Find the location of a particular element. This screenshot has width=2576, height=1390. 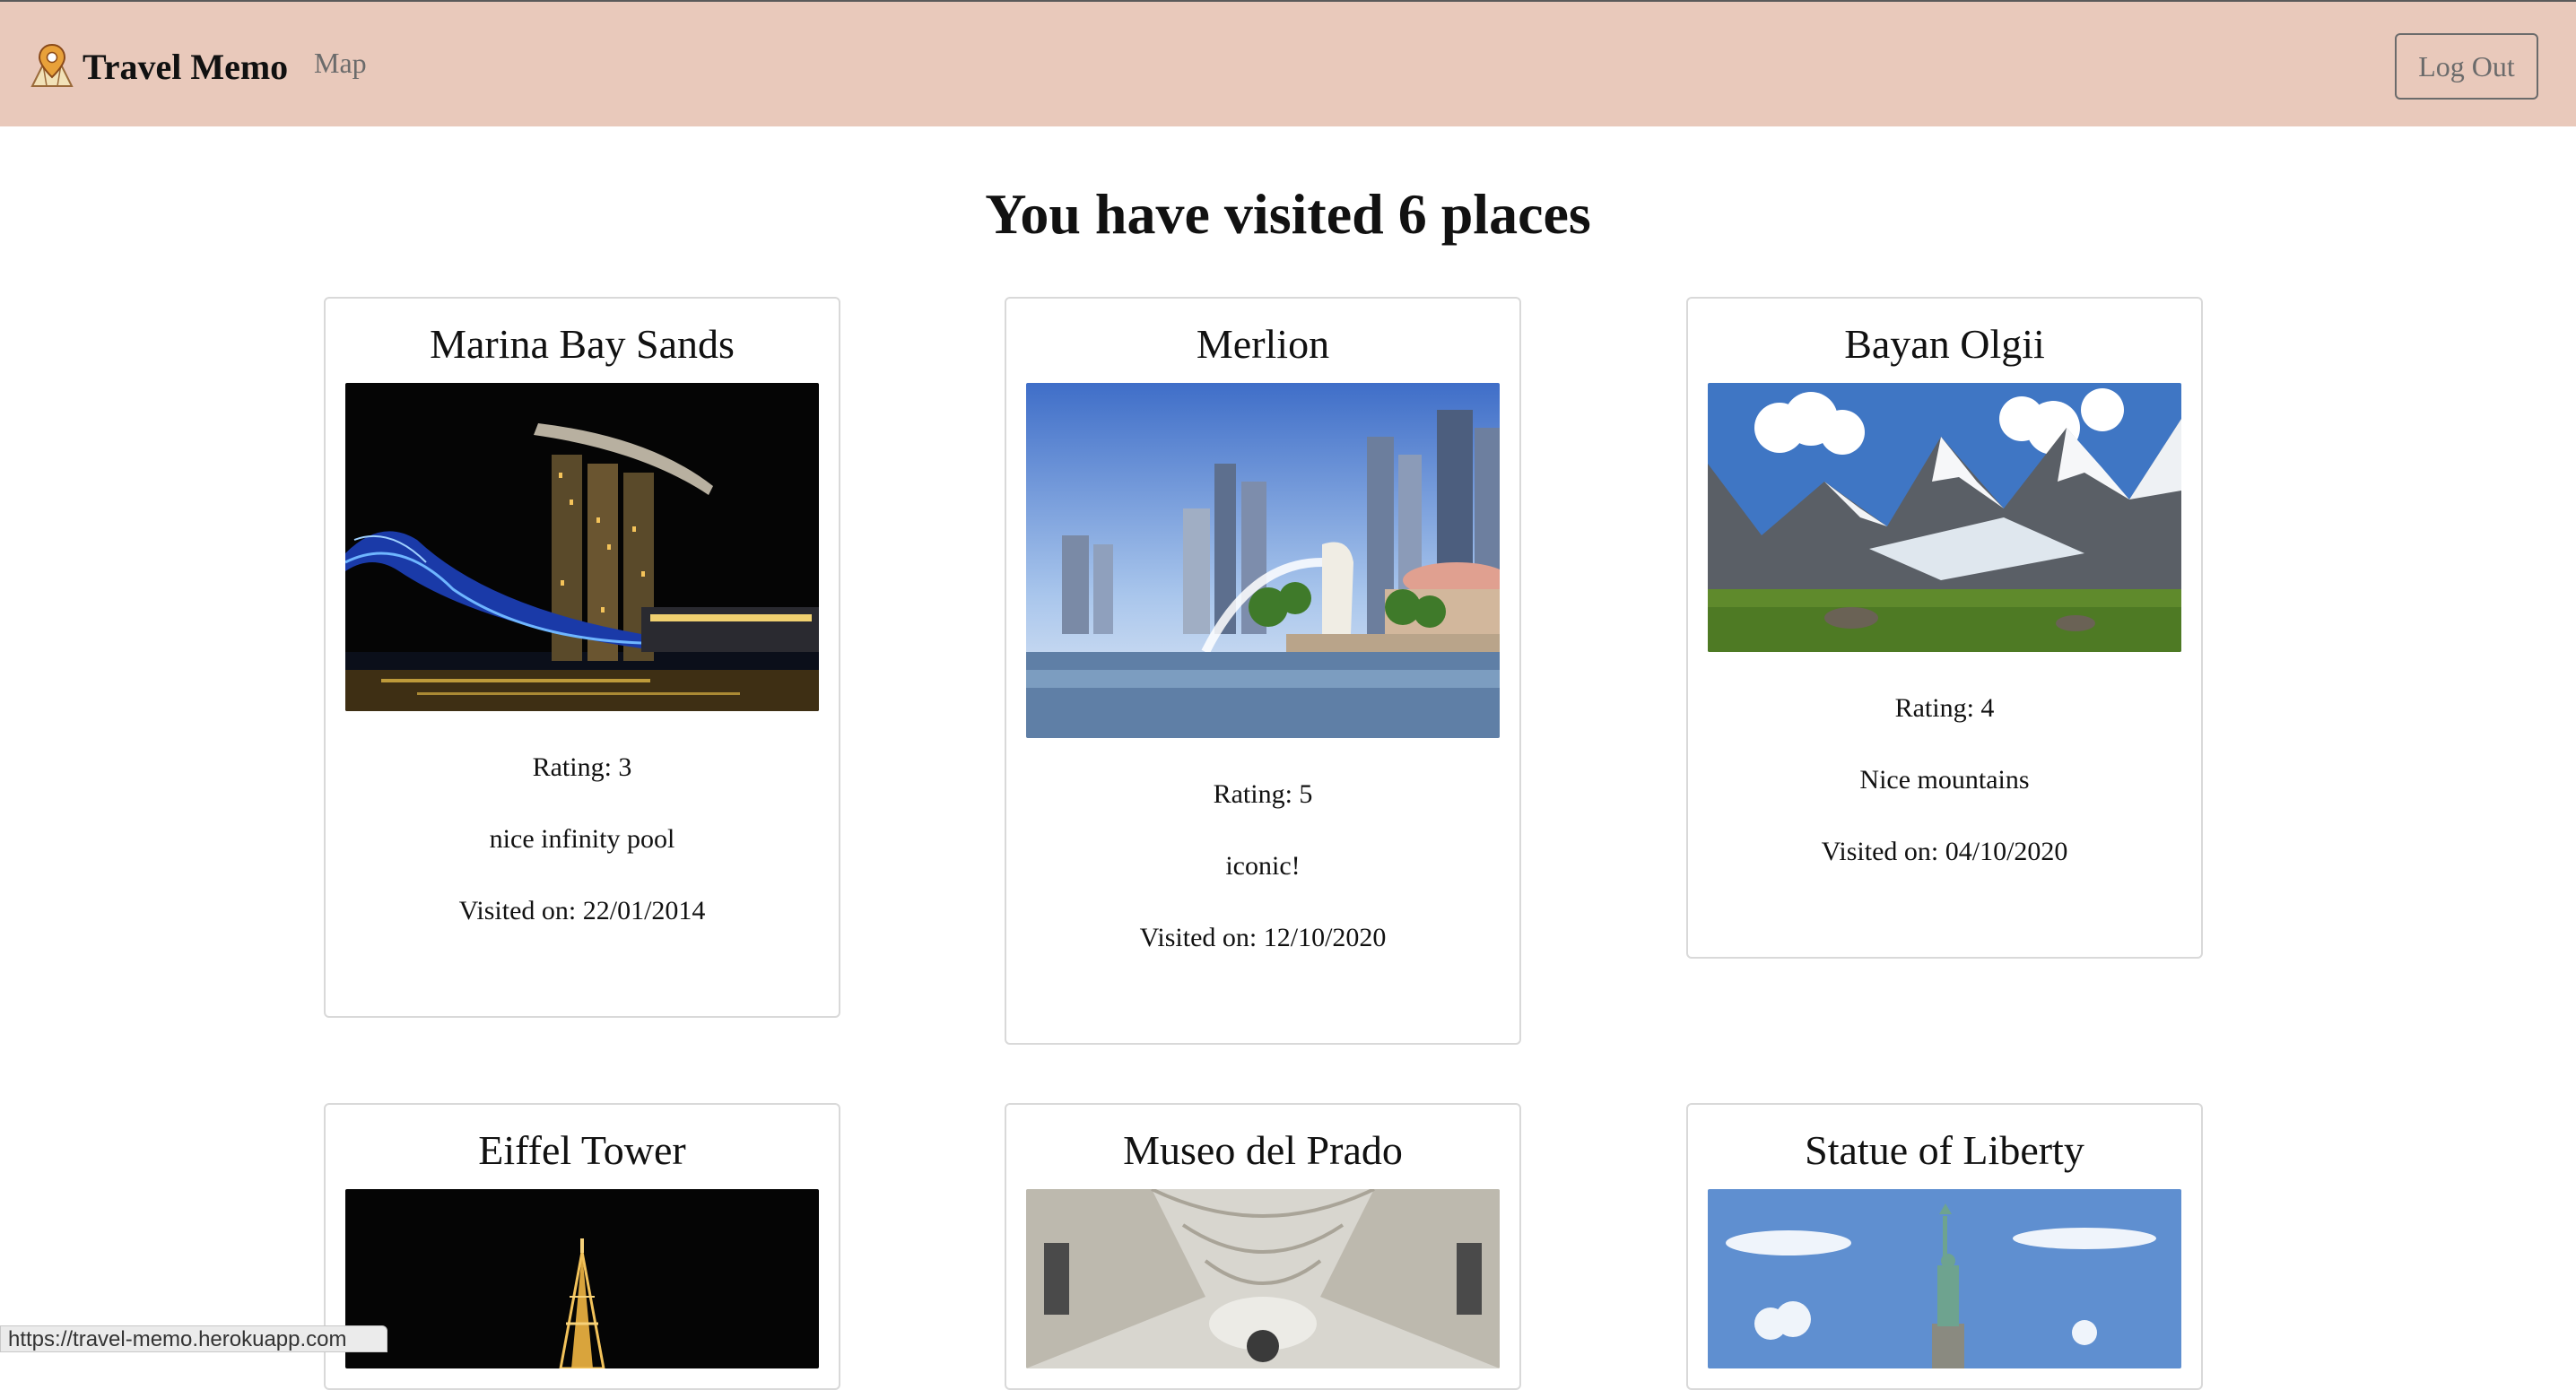

marina-bay-sands-image is located at coordinates (582, 547).